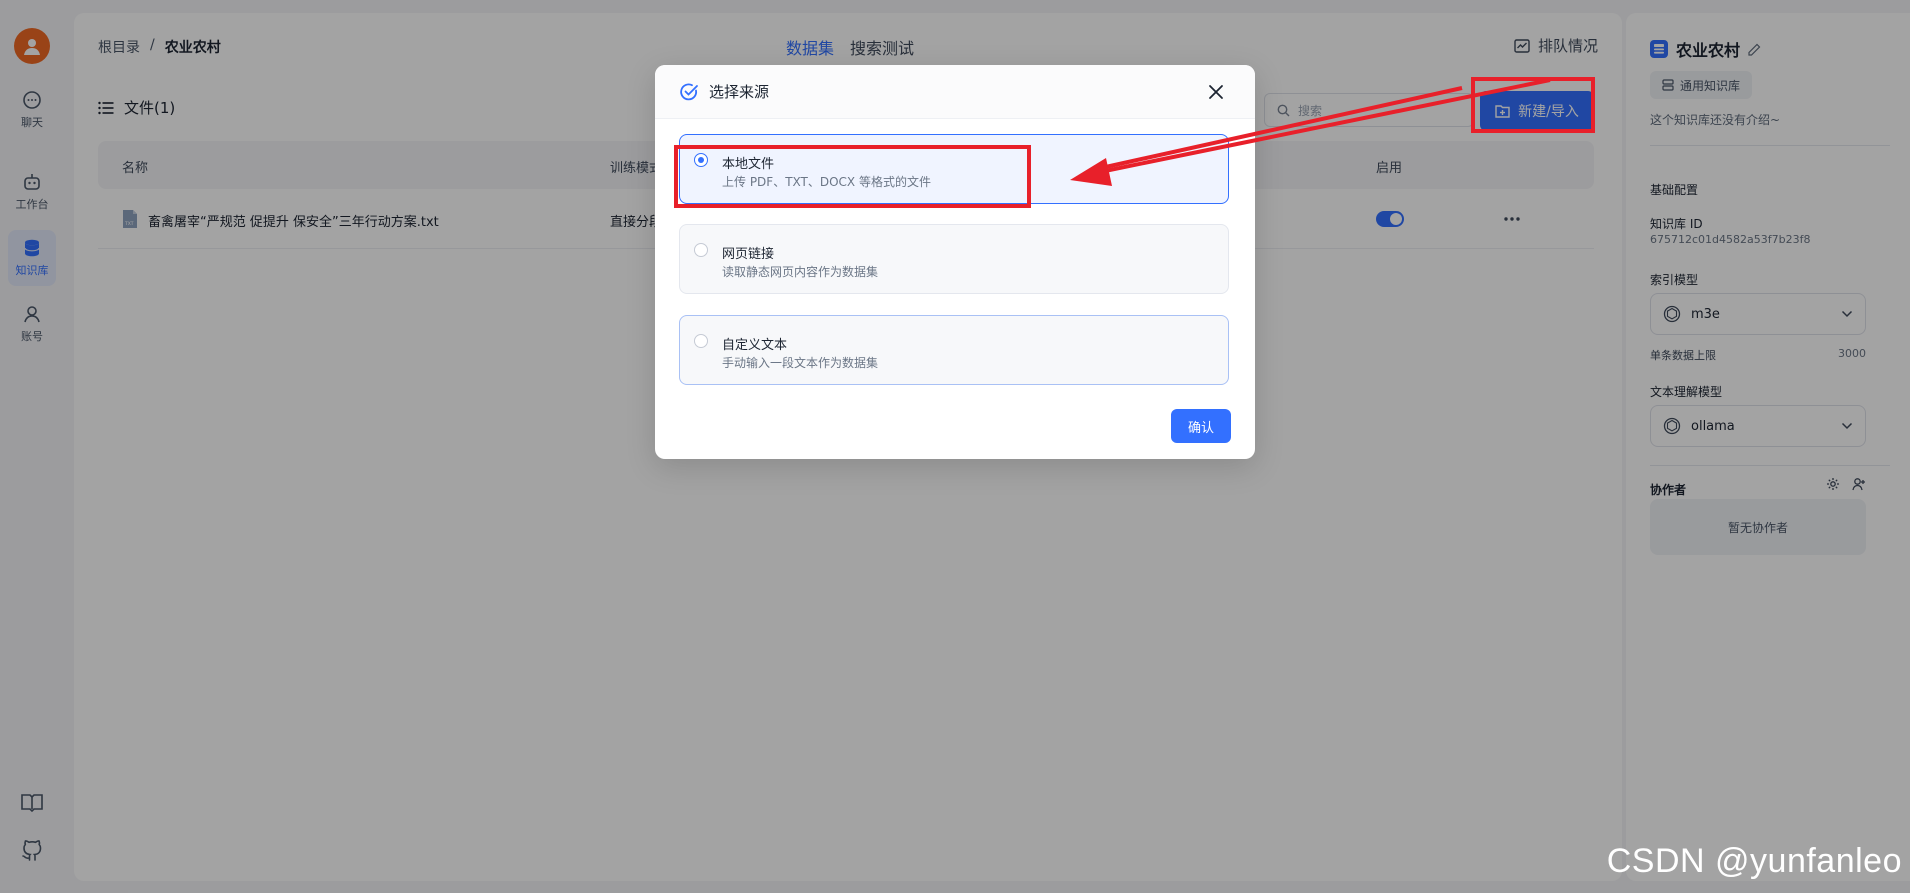 This screenshot has width=1910, height=893. What do you see at coordinates (955, 92) in the screenshot?
I see `modal-header: 选择来源` at bounding box center [955, 92].